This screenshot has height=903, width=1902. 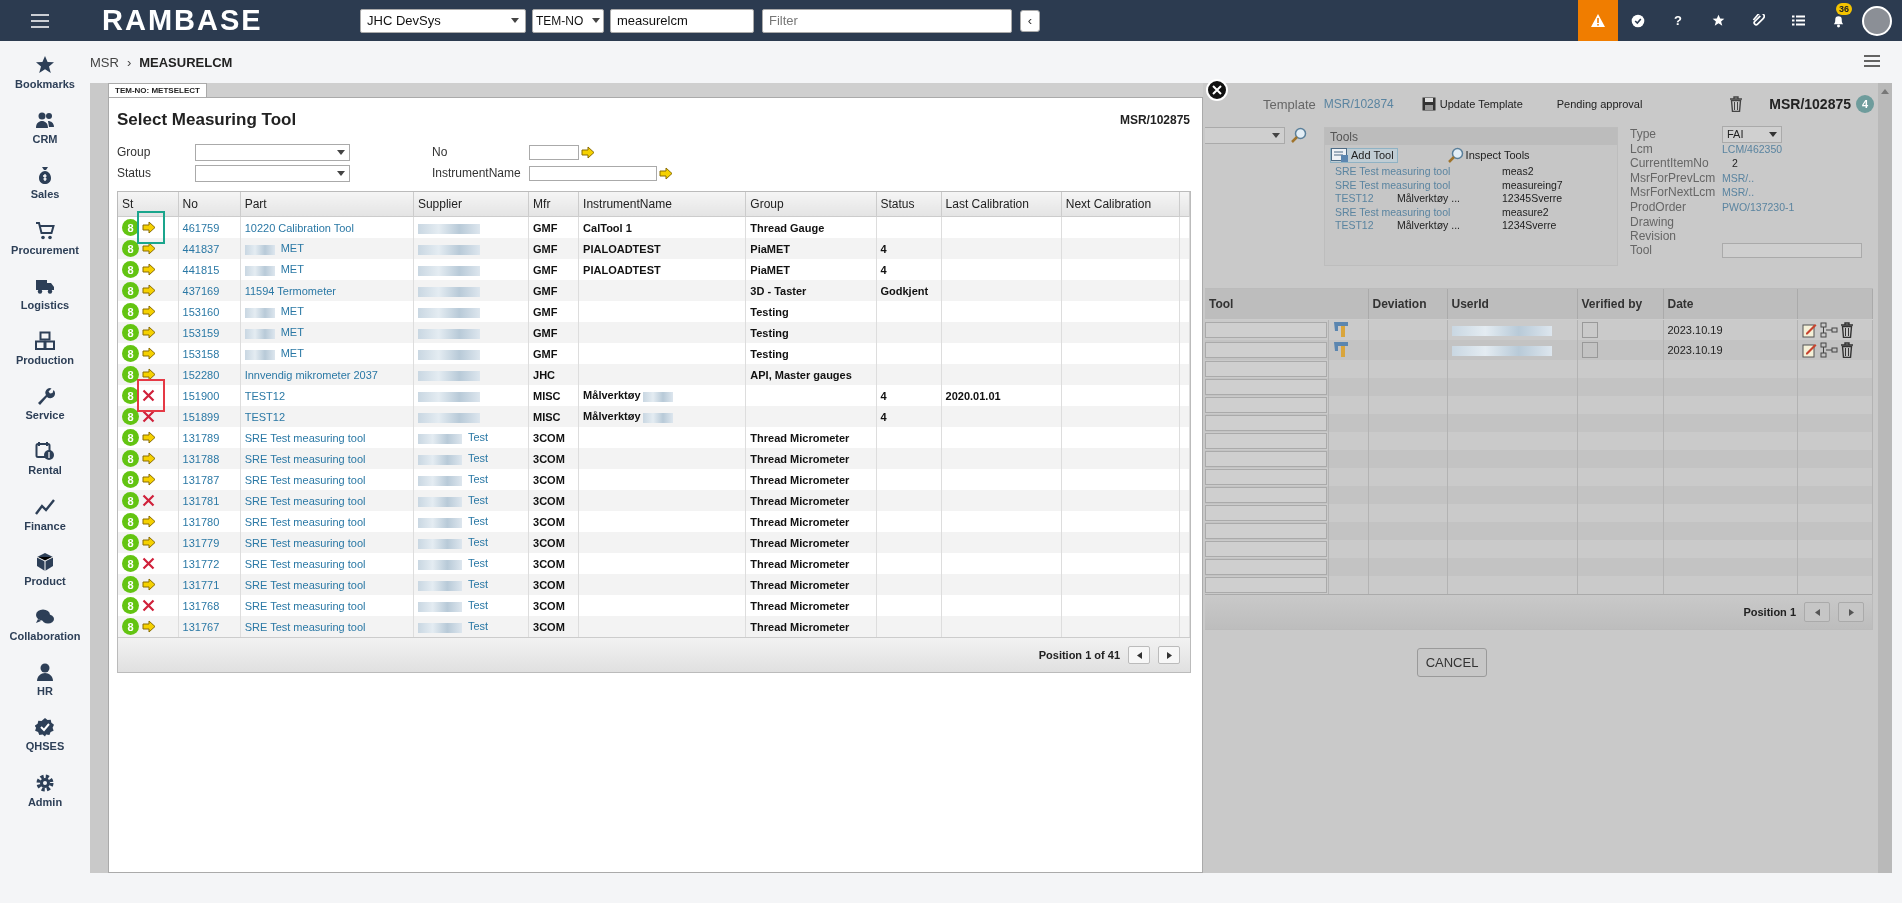 I want to click on help-button: ?, so click(x=1678, y=20).